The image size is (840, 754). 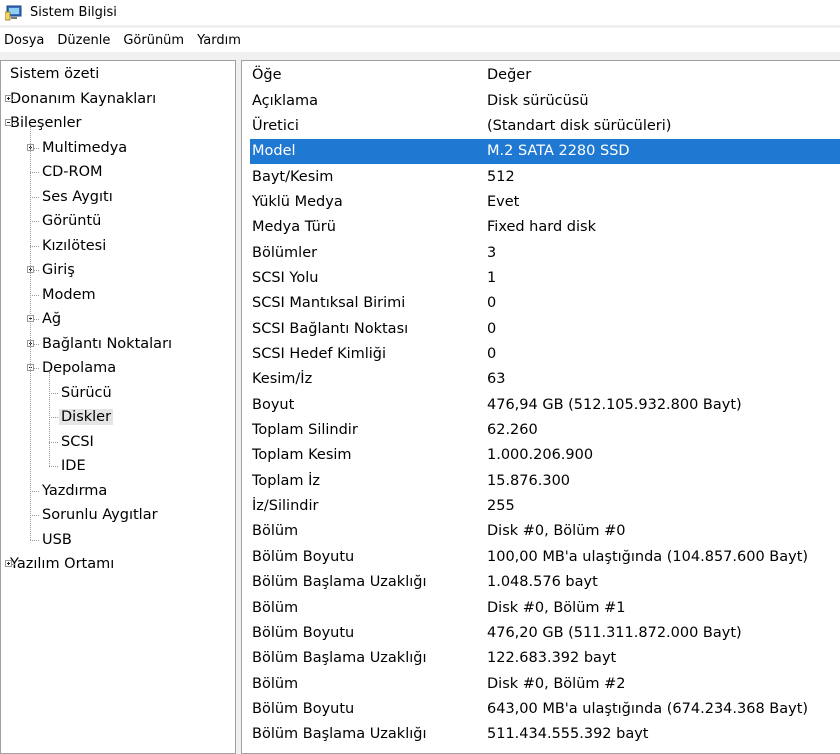 I want to click on tree-item: Depolama, so click(x=79, y=368).